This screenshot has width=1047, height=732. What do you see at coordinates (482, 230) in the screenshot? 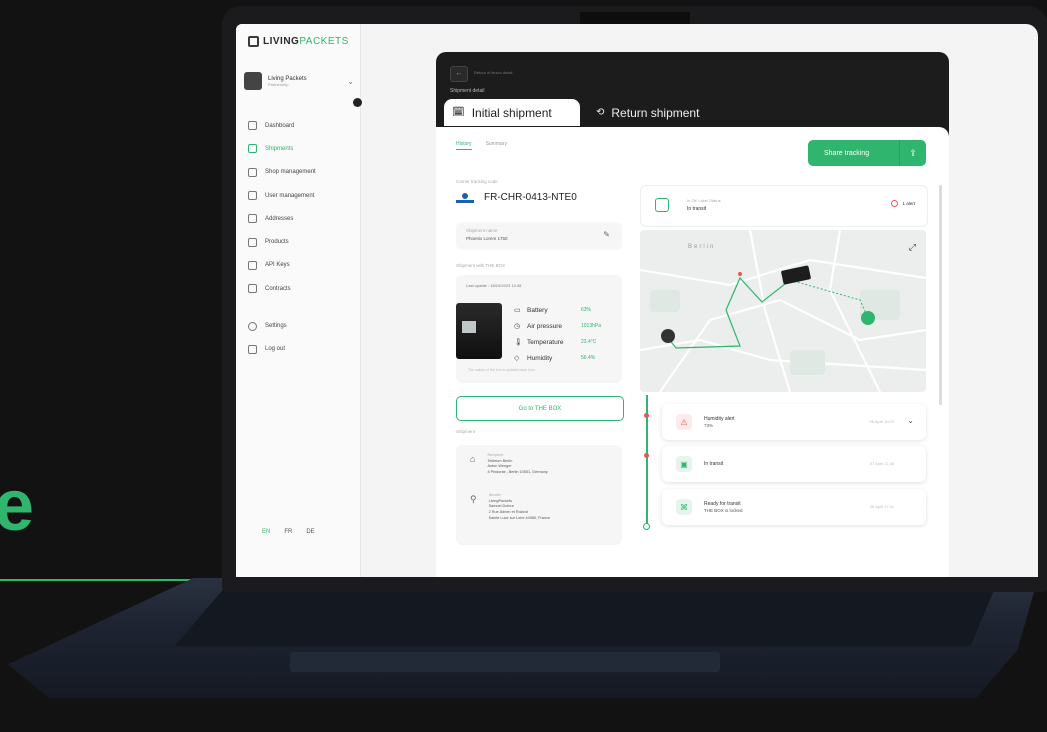
I see `shipment-name-label: Shipment name` at bounding box center [482, 230].